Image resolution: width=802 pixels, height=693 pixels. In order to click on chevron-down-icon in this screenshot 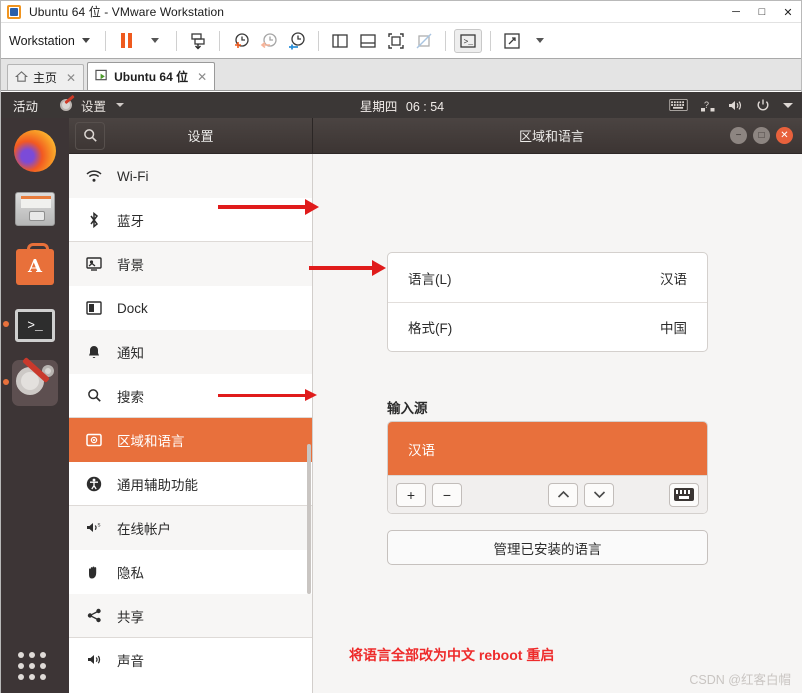, I will do `click(788, 105)`.